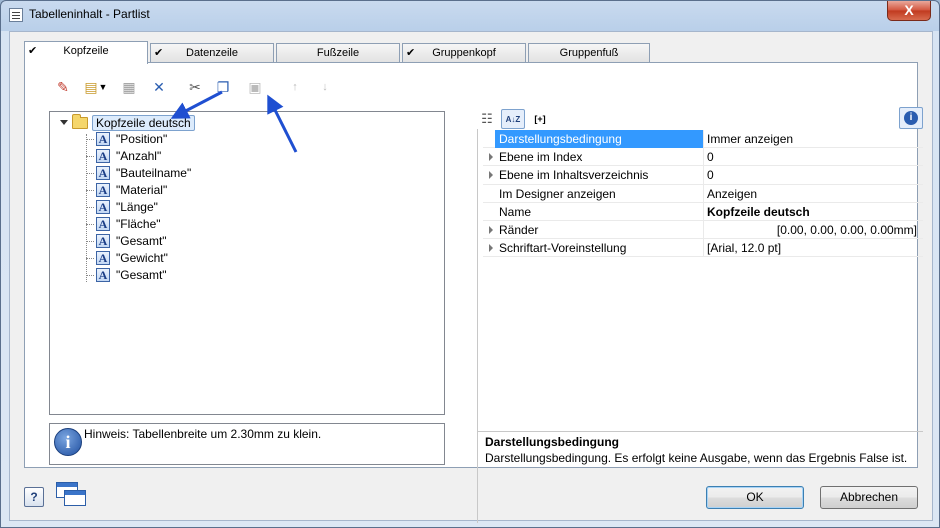  Describe the element at coordinates (470, 15) in the screenshot. I see `title-bar: Tabelleninhalt - Partlist` at that location.